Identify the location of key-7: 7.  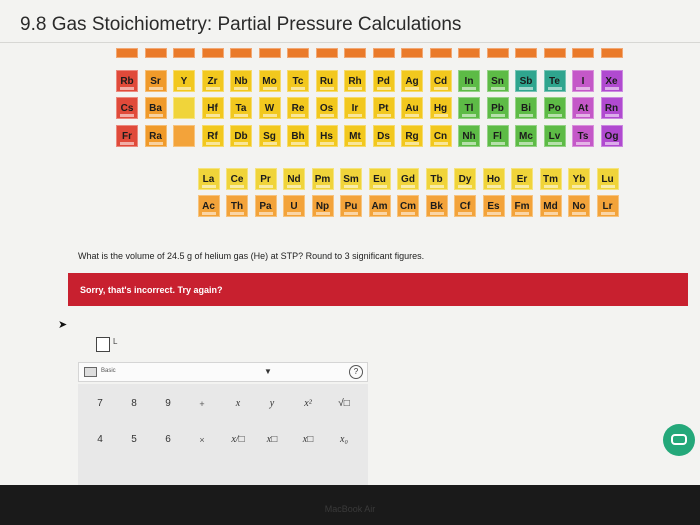
(100, 404).